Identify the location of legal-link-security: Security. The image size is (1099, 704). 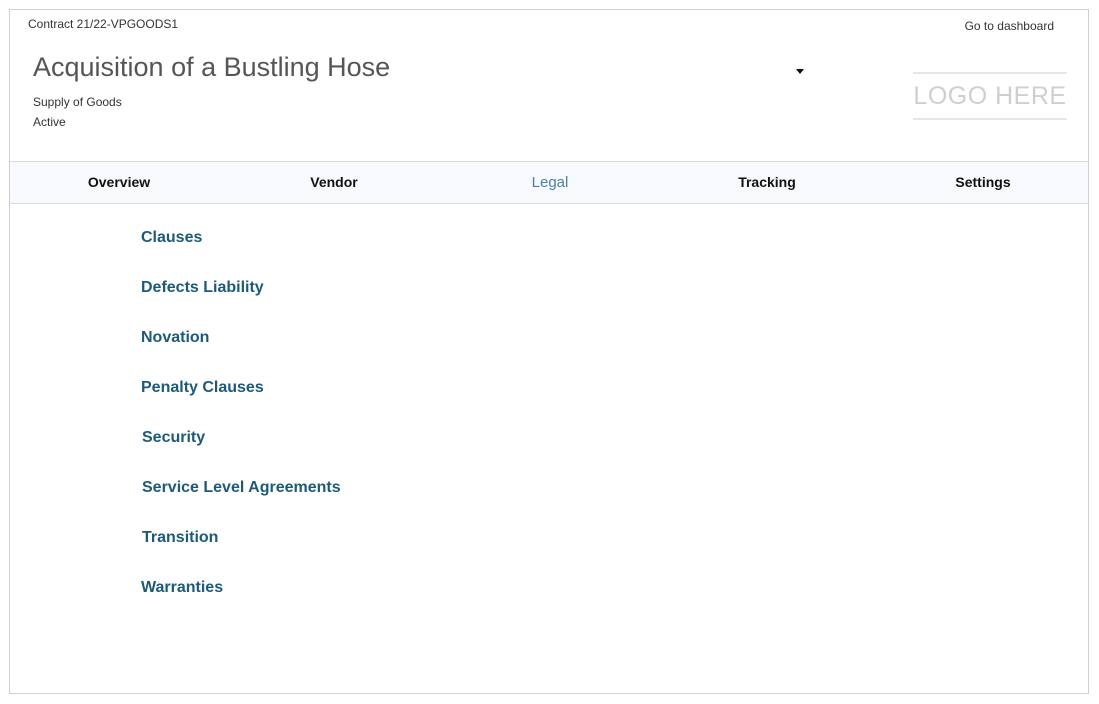
(241, 454).